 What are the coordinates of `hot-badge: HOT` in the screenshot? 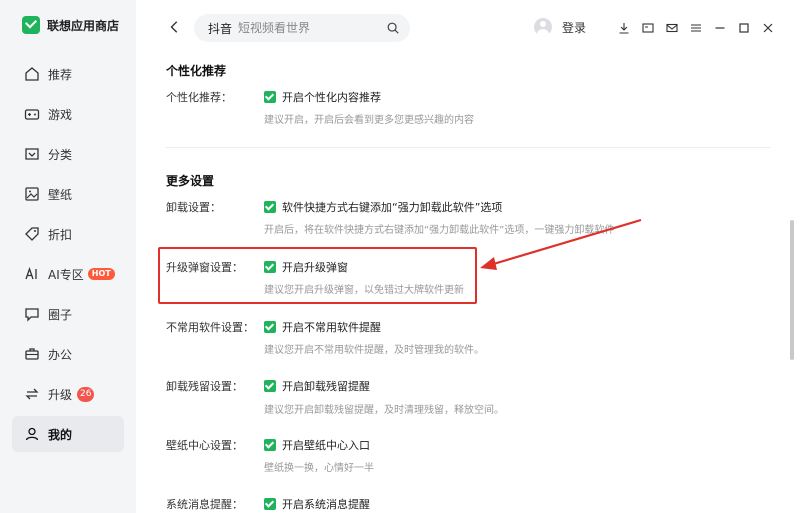 It's located at (101, 274).